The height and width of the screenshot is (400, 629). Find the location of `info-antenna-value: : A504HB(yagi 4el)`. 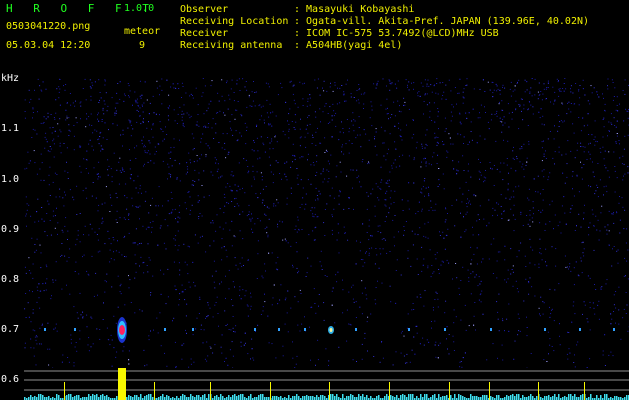

info-antenna-value: : A504HB(yagi 4el) is located at coordinates (348, 45).